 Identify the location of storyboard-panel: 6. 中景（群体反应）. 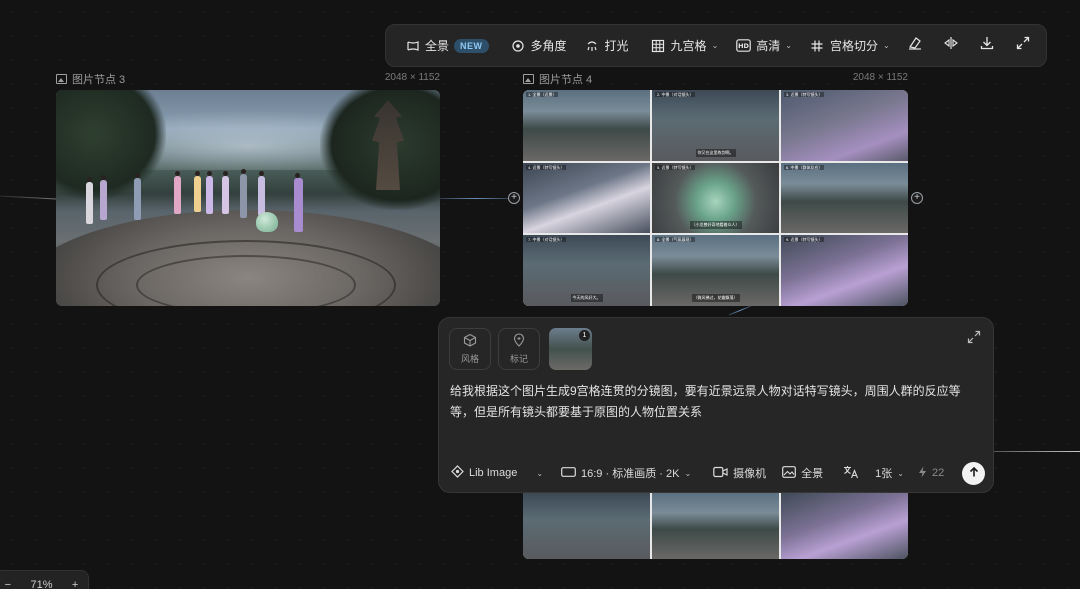
(844, 198).